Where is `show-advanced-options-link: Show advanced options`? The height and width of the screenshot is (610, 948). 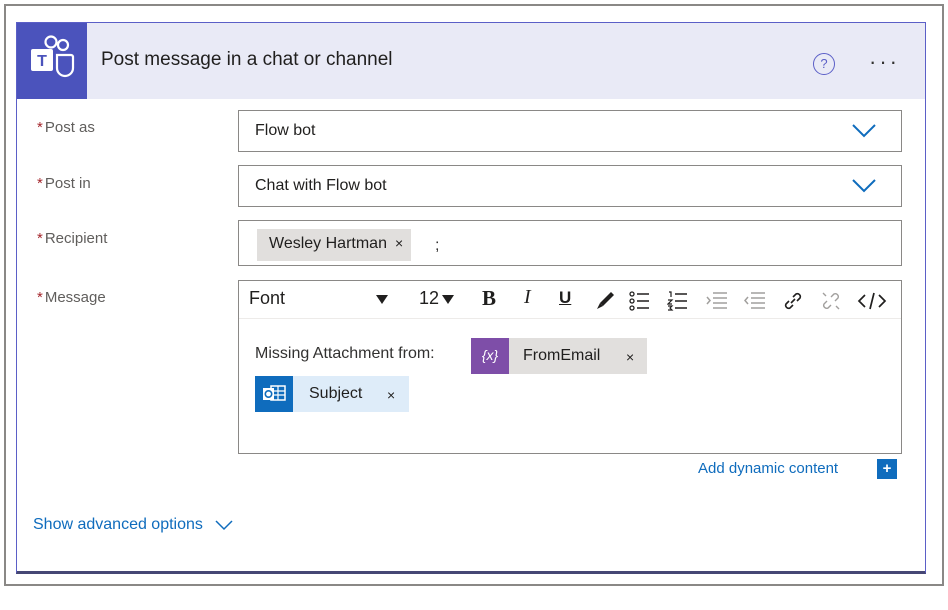 show-advanced-options-link: Show advanced options is located at coordinates (133, 525).